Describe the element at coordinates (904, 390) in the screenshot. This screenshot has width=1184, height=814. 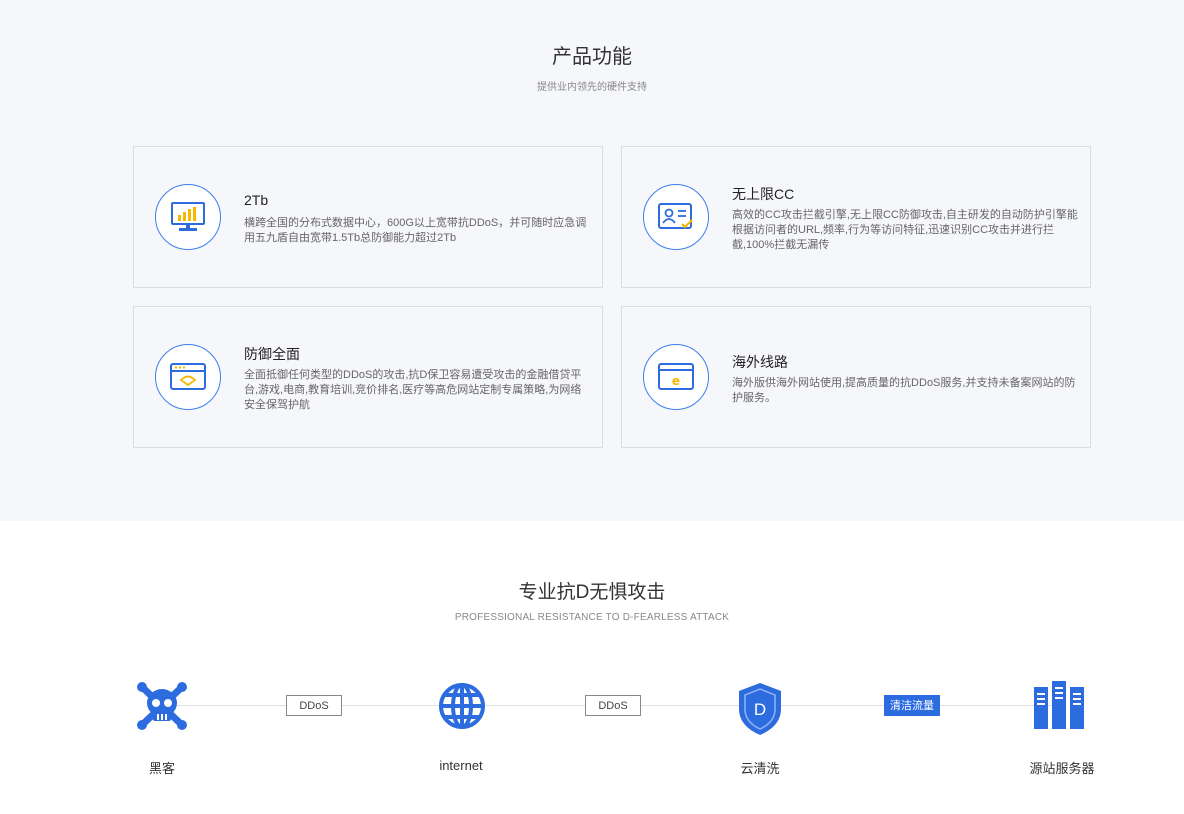
I see `feature-desc: 海外版供海外网站使用,提高质量的抗DDoS服务,并支持未备案网站的防护服务。` at that location.